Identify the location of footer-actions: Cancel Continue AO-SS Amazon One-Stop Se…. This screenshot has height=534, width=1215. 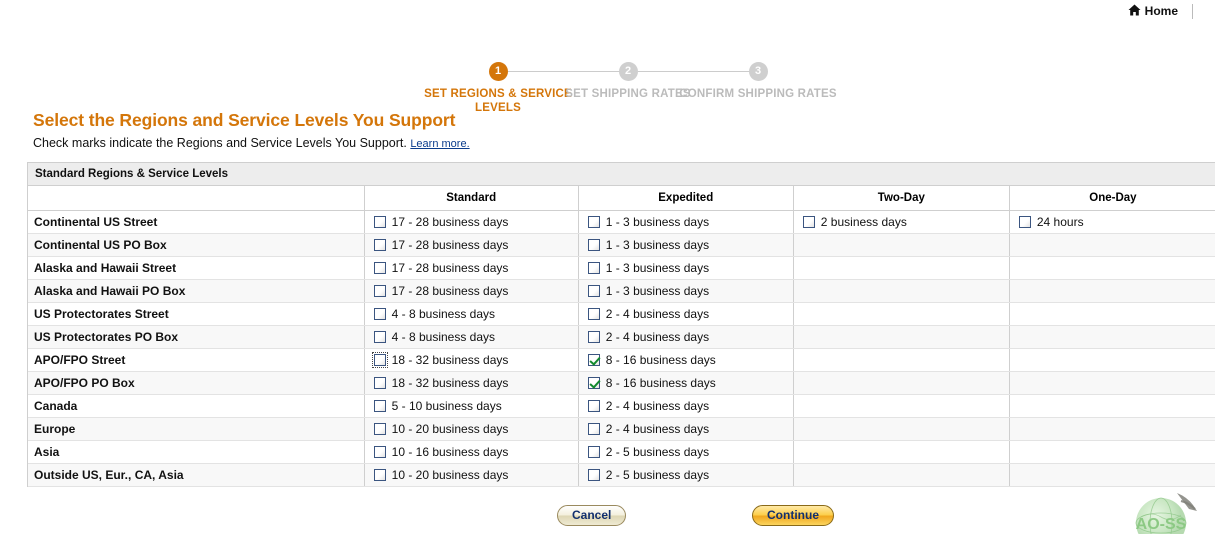
(607, 513).